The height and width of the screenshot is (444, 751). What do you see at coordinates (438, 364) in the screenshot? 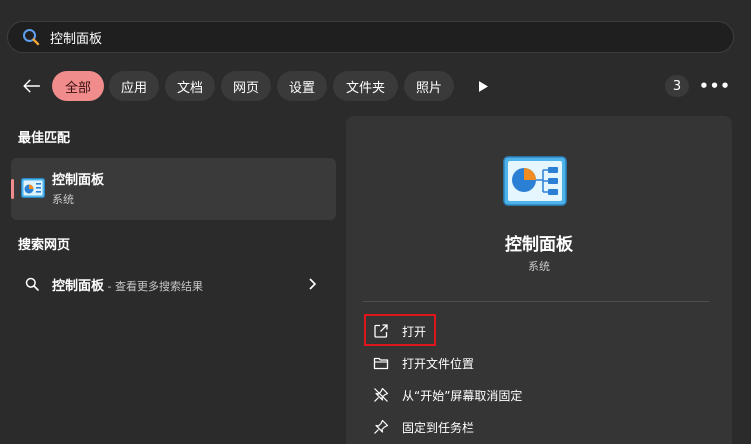
I see `action-open-file-location-label: 打开文件位置` at bounding box center [438, 364].